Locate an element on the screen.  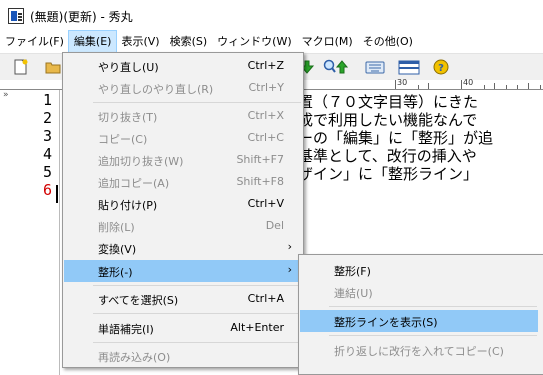
menu-item-shortcut: Ctrl+C is located at coordinates (265, 137).